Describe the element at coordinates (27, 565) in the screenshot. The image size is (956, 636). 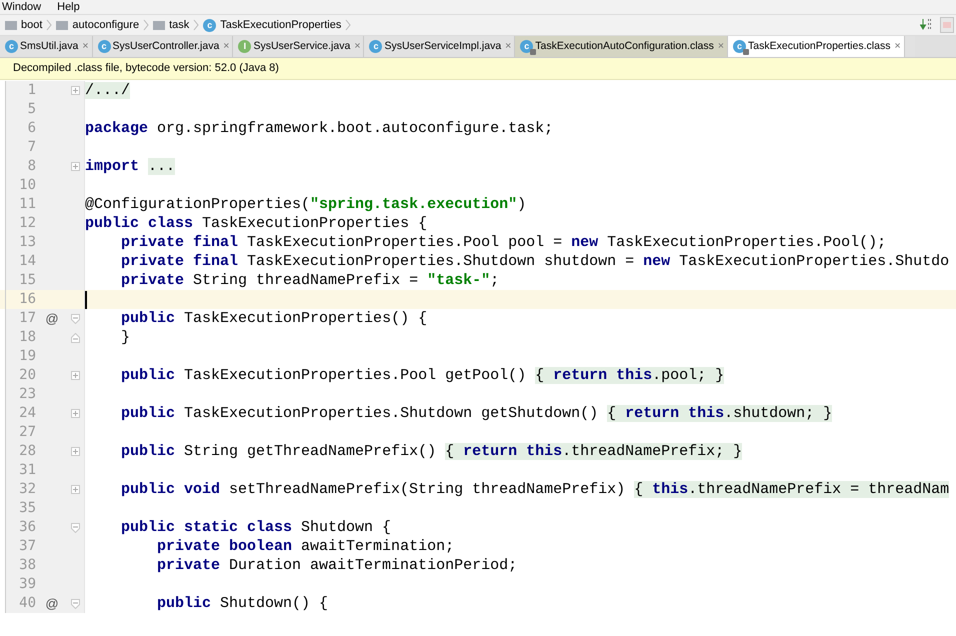
I see `line-number: 38` at that location.